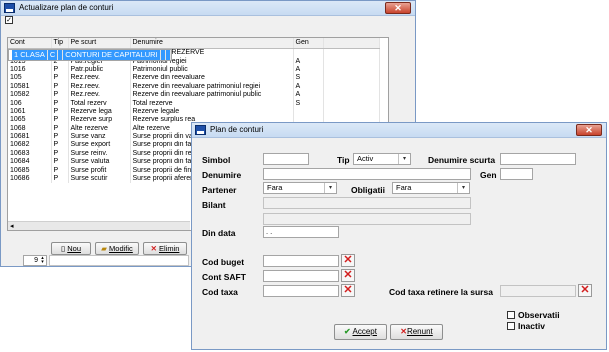 This screenshot has width=609, height=352. What do you see at coordinates (117, 248) in the screenshot?
I see `modify-button: ▰ Modific` at bounding box center [117, 248].